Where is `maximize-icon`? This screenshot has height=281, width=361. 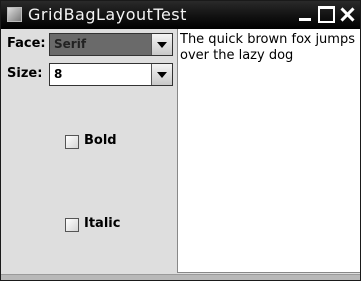
maximize-icon is located at coordinates (326, 14).